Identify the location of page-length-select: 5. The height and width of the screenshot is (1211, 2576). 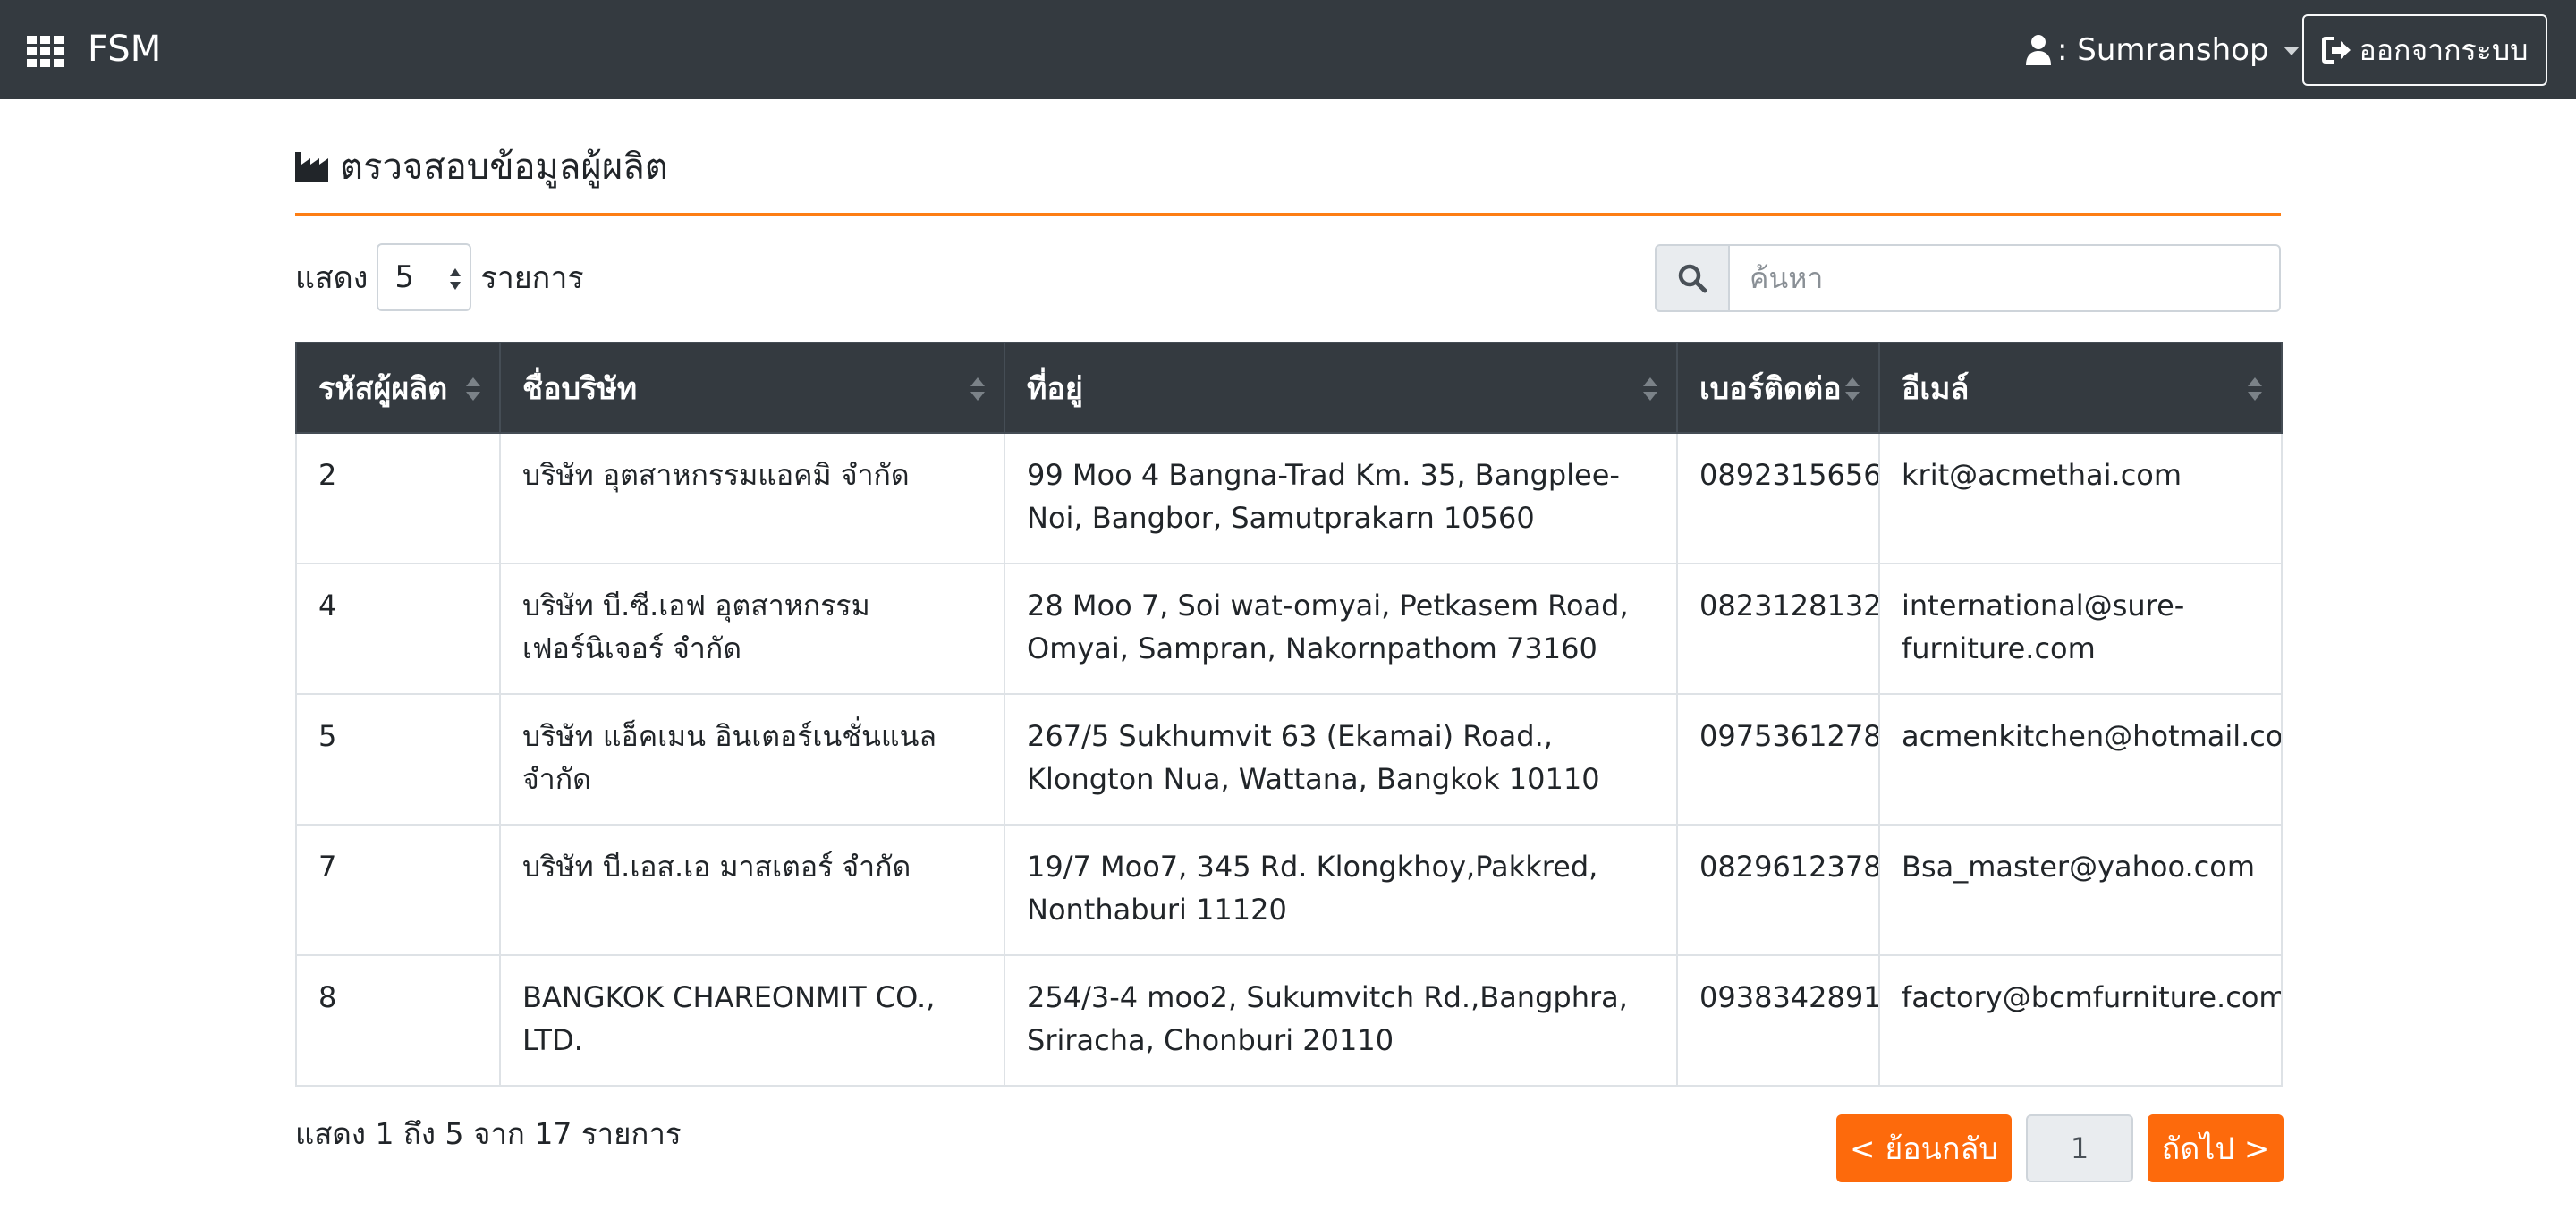
(424, 277).